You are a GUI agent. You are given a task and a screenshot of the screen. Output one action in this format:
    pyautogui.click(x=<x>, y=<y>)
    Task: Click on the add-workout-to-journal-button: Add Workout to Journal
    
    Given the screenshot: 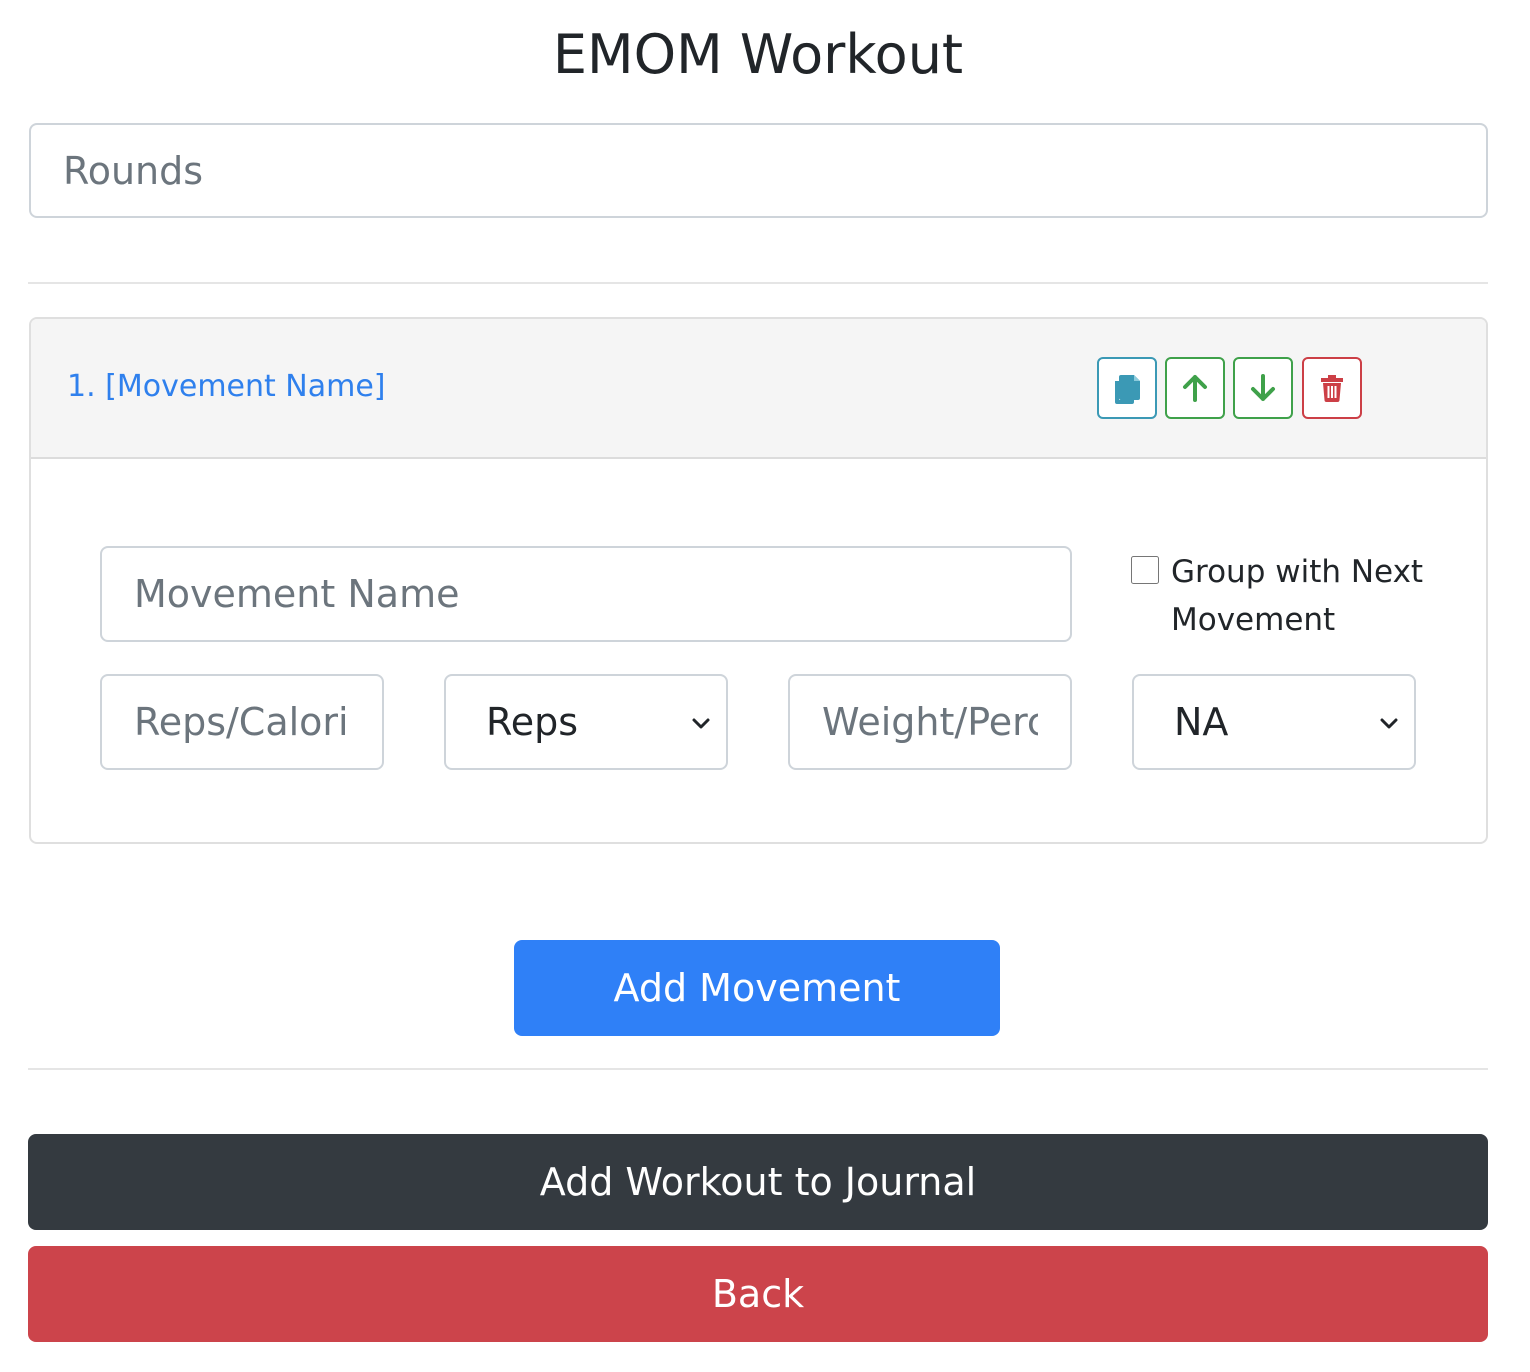 What is the action you would take?
    pyautogui.click(x=758, y=1182)
    